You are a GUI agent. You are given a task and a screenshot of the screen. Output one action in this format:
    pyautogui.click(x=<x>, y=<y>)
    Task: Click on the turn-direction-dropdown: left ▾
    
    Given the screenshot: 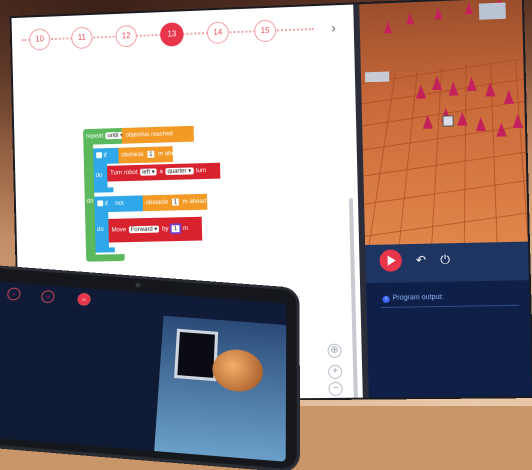 What is the action you would take?
    pyautogui.click(x=148, y=172)
    